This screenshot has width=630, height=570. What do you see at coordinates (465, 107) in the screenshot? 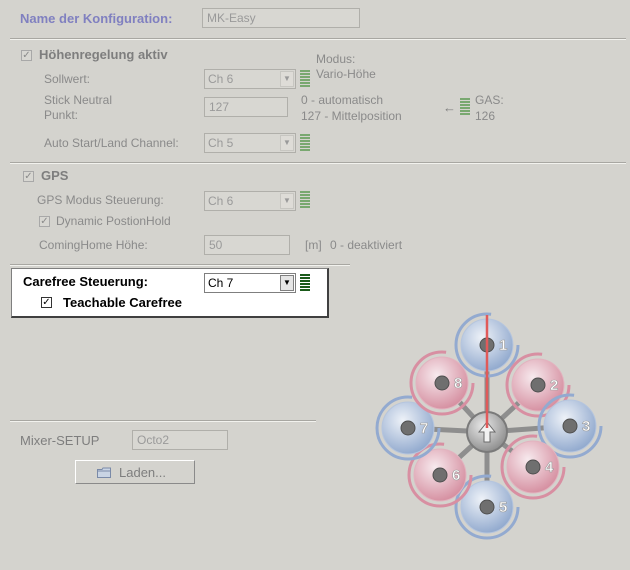
I see `gas-level-bar` at bounding box center [465, 107].